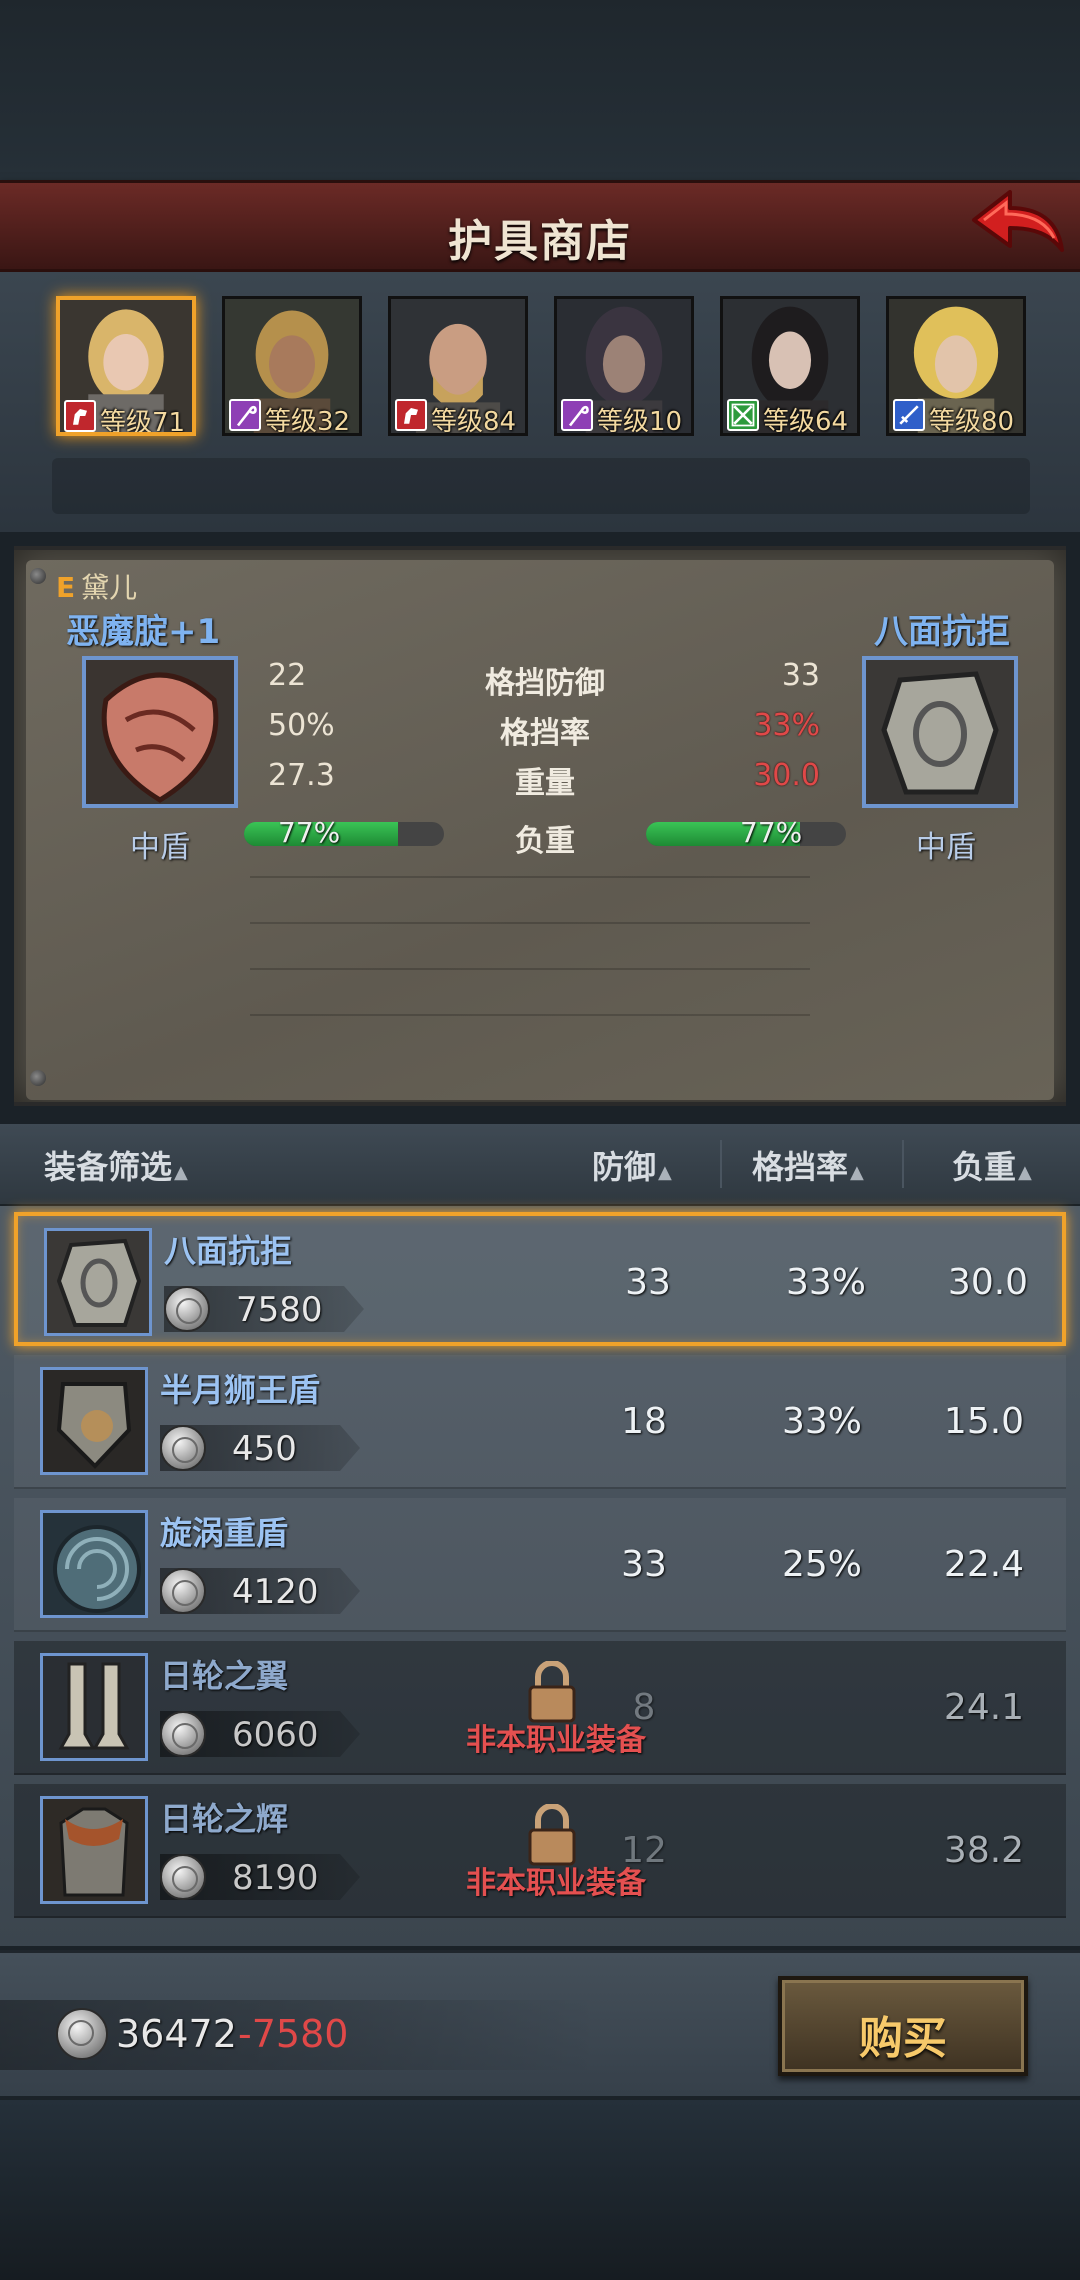 Image resolution: width=1080 pixels, height=2280 pixels. Describe the element at coordinates (301, 725) in the screenshot. I see `current-block-rate: 50%` at that location.